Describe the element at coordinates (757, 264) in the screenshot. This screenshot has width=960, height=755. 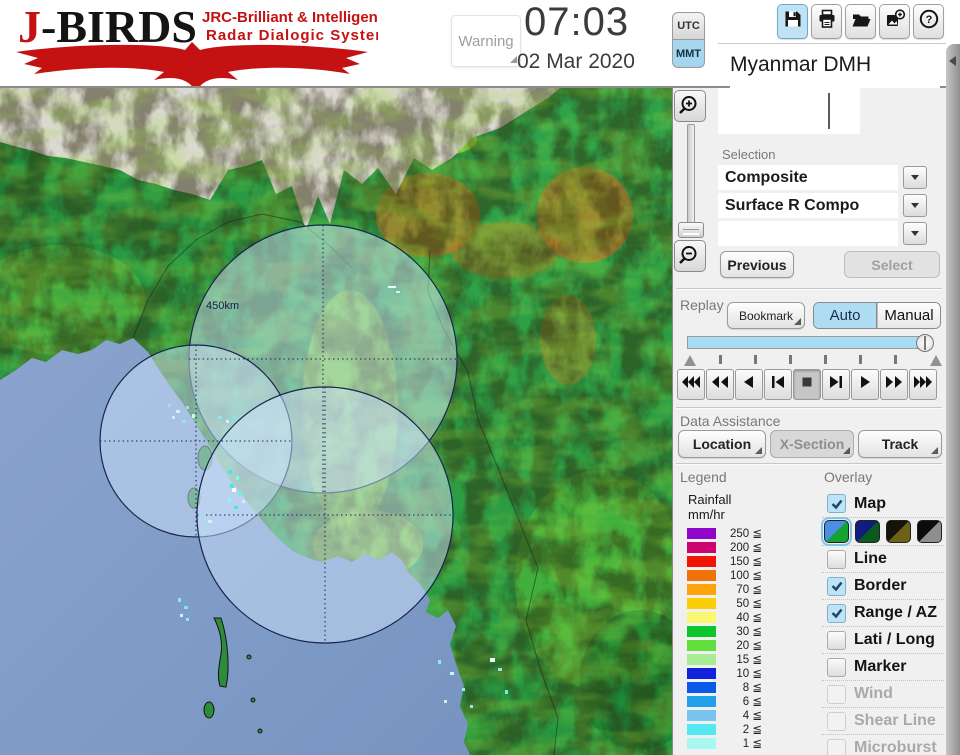
I see `previous-button: Previous` at that location.